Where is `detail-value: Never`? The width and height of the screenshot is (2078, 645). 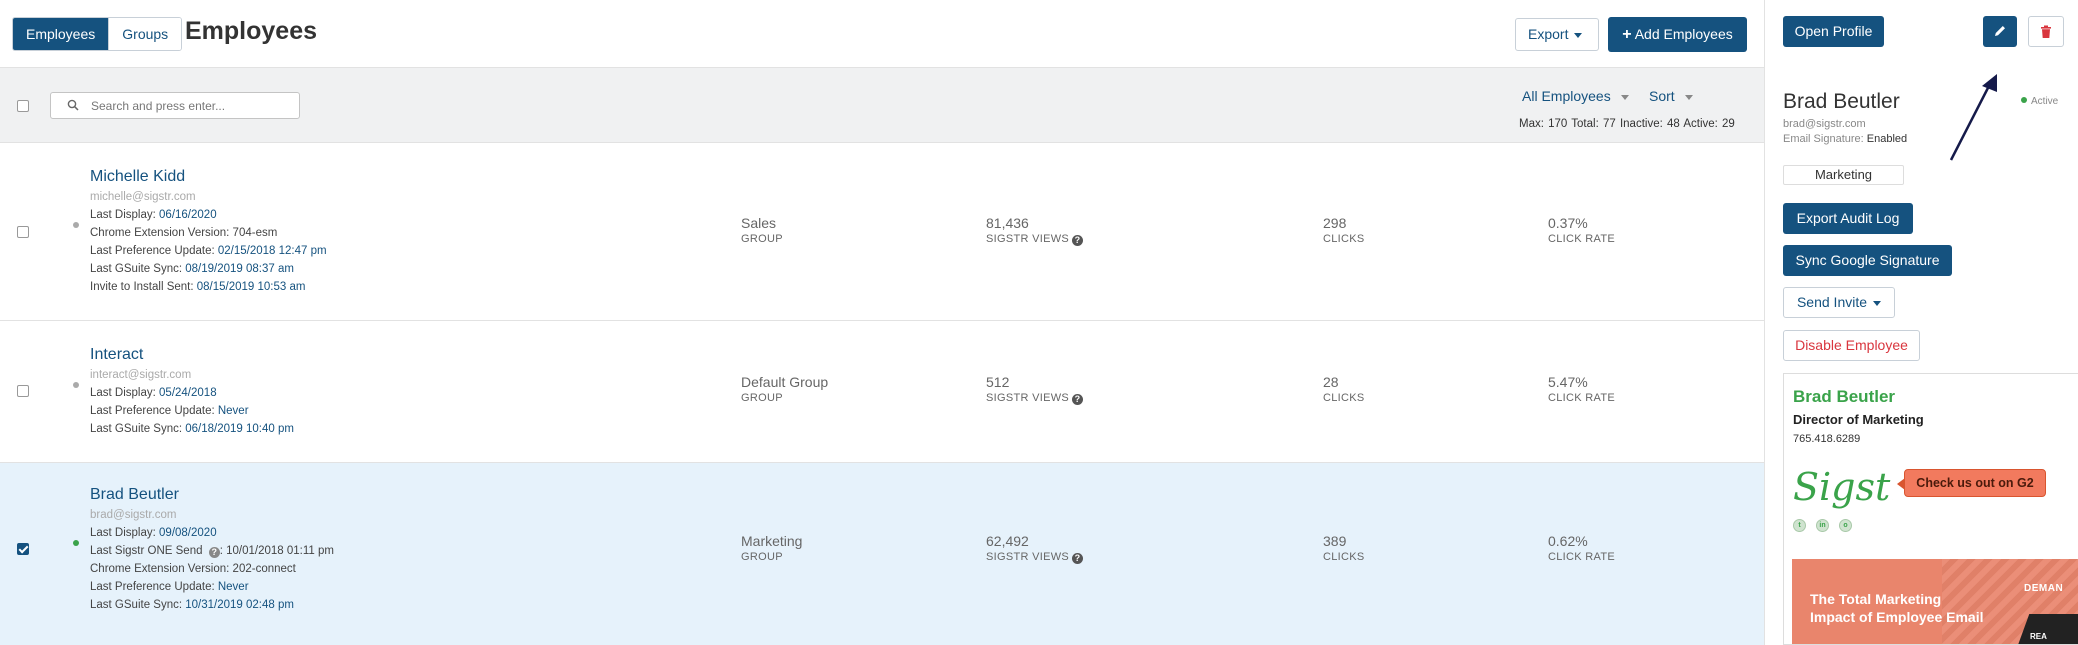
detail-value: Never is located at coordinates (233, 411).